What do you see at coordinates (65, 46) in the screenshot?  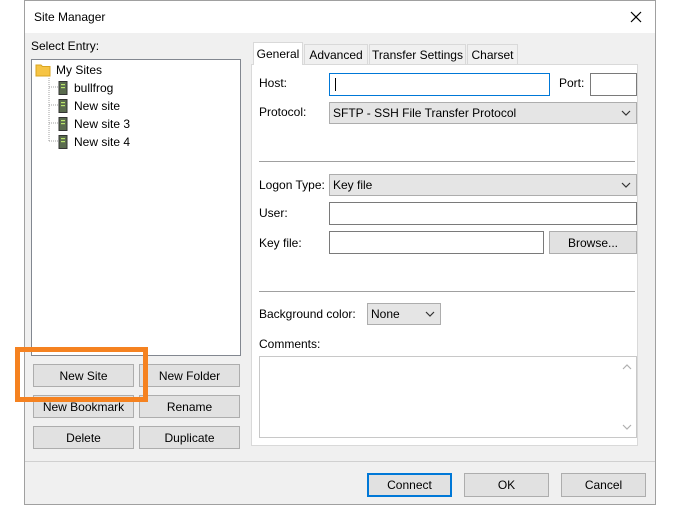 I see `select-entry-label: Select Entry:` at bounding box center [65, 46].